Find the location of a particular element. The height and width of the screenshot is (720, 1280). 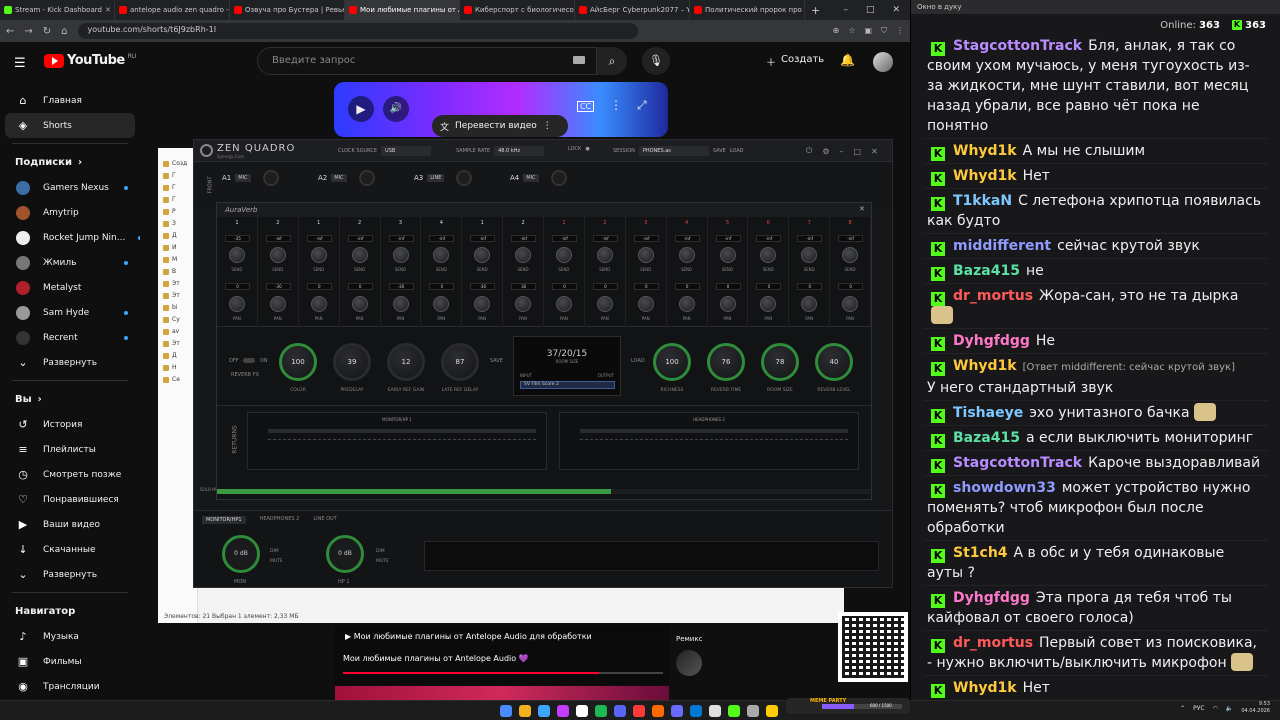

keyboard-icon is located at coordinates (579, 60).